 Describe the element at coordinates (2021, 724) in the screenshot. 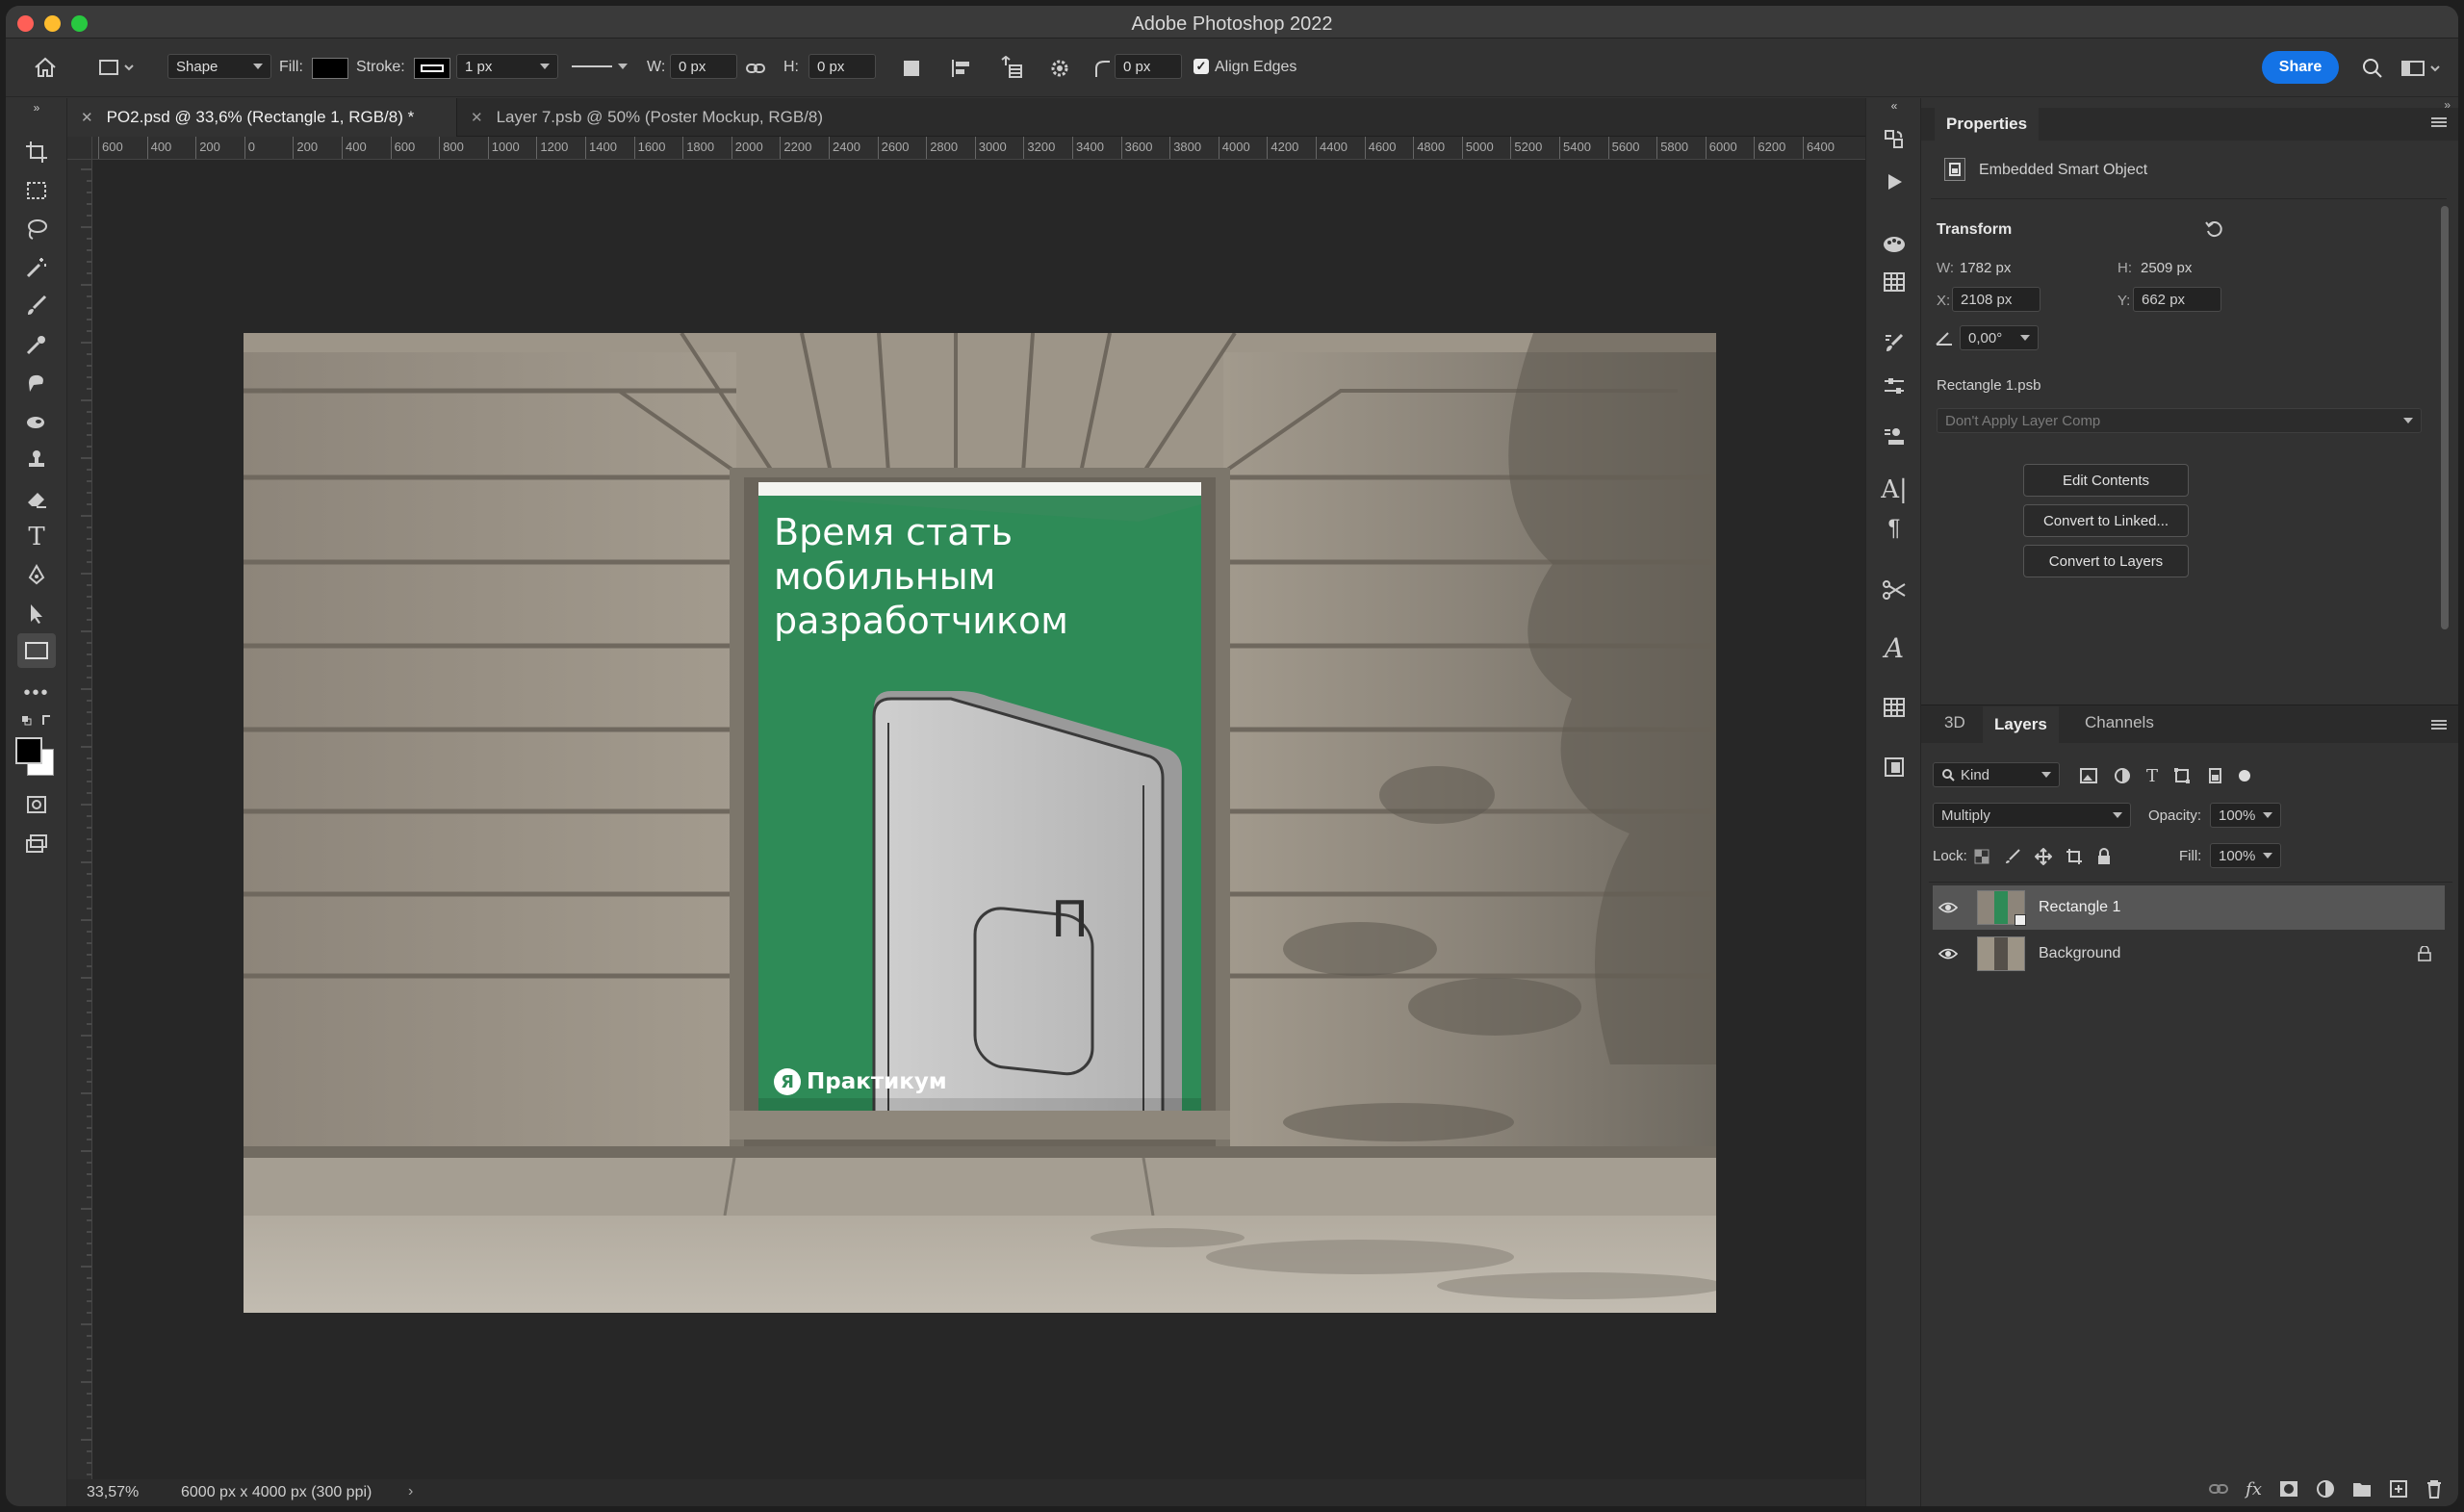

I see `tab-layers: Layers` at that location.